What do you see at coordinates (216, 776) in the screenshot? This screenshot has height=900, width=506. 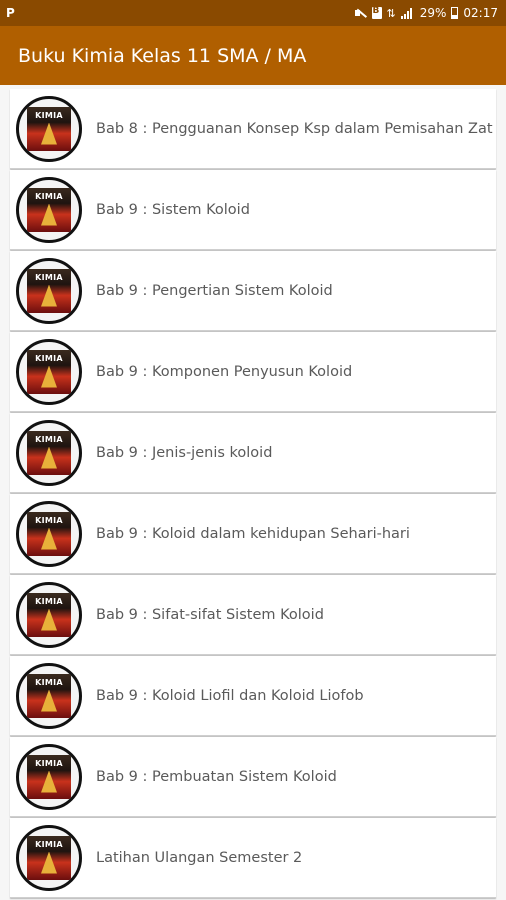 I see `list-item-label: Bab 9 : Pembuatan Sistem Koloid` at bounding box center [216, 776].